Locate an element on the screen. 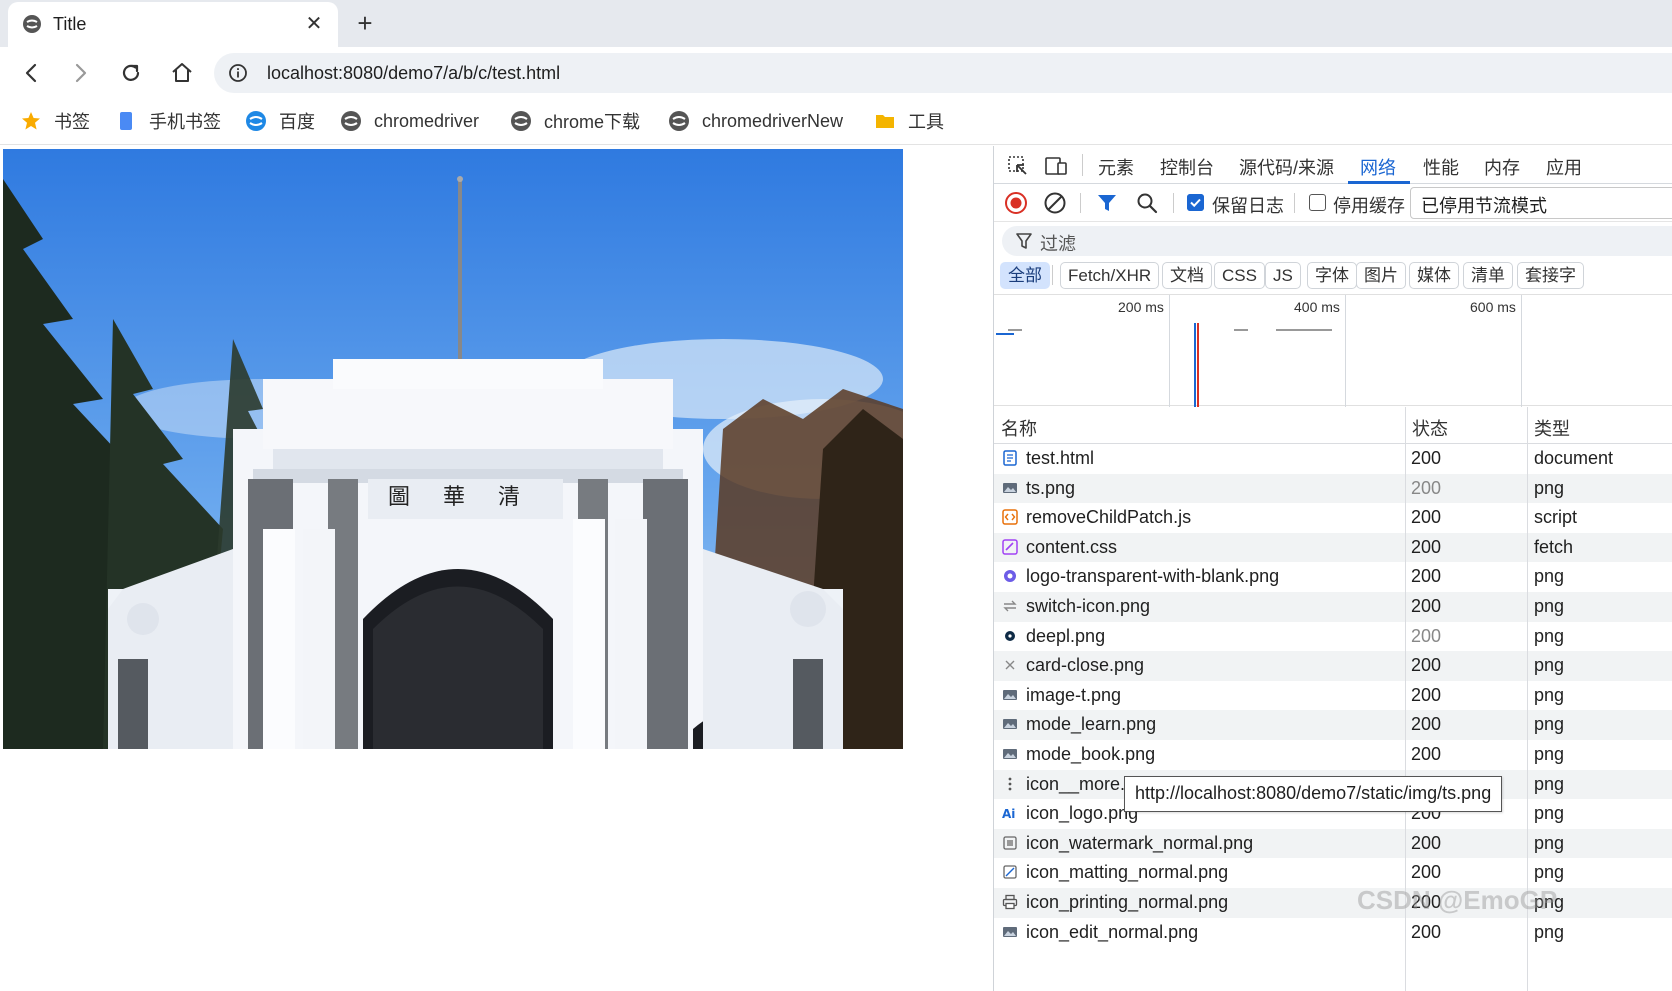 The image size is (1672, 991). disable-cache-checkbox is located at coordinates (1317, 202).